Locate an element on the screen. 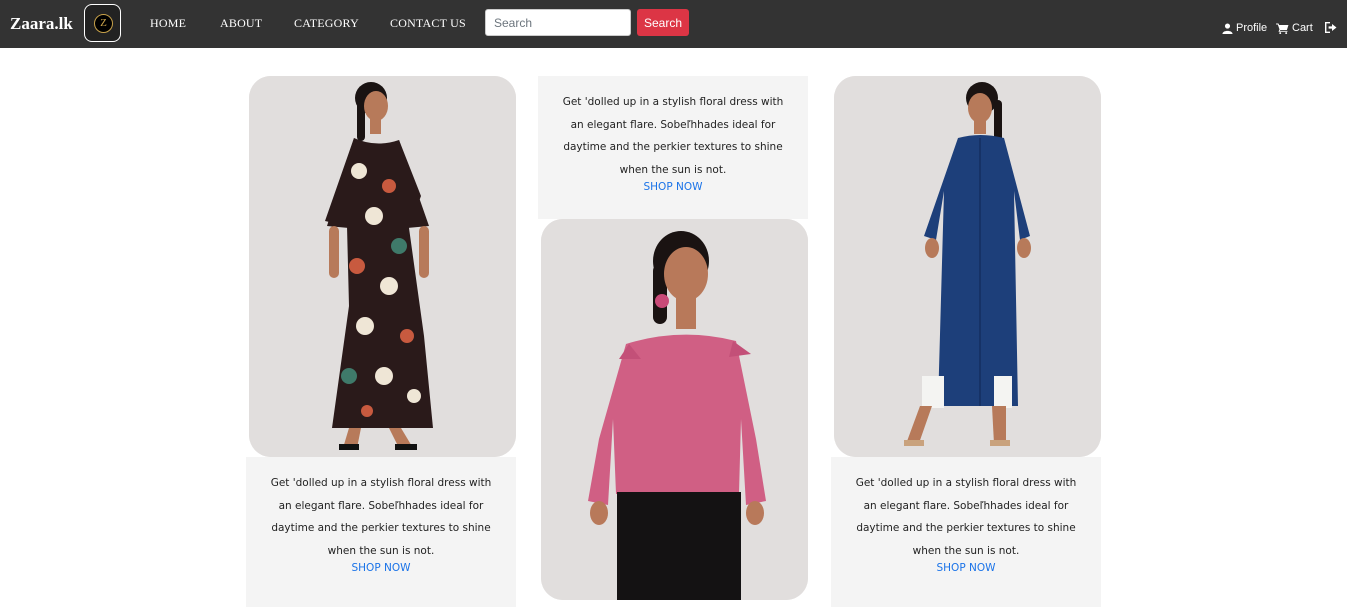  profile-link: Profile is located at coordinates (1244, 28).